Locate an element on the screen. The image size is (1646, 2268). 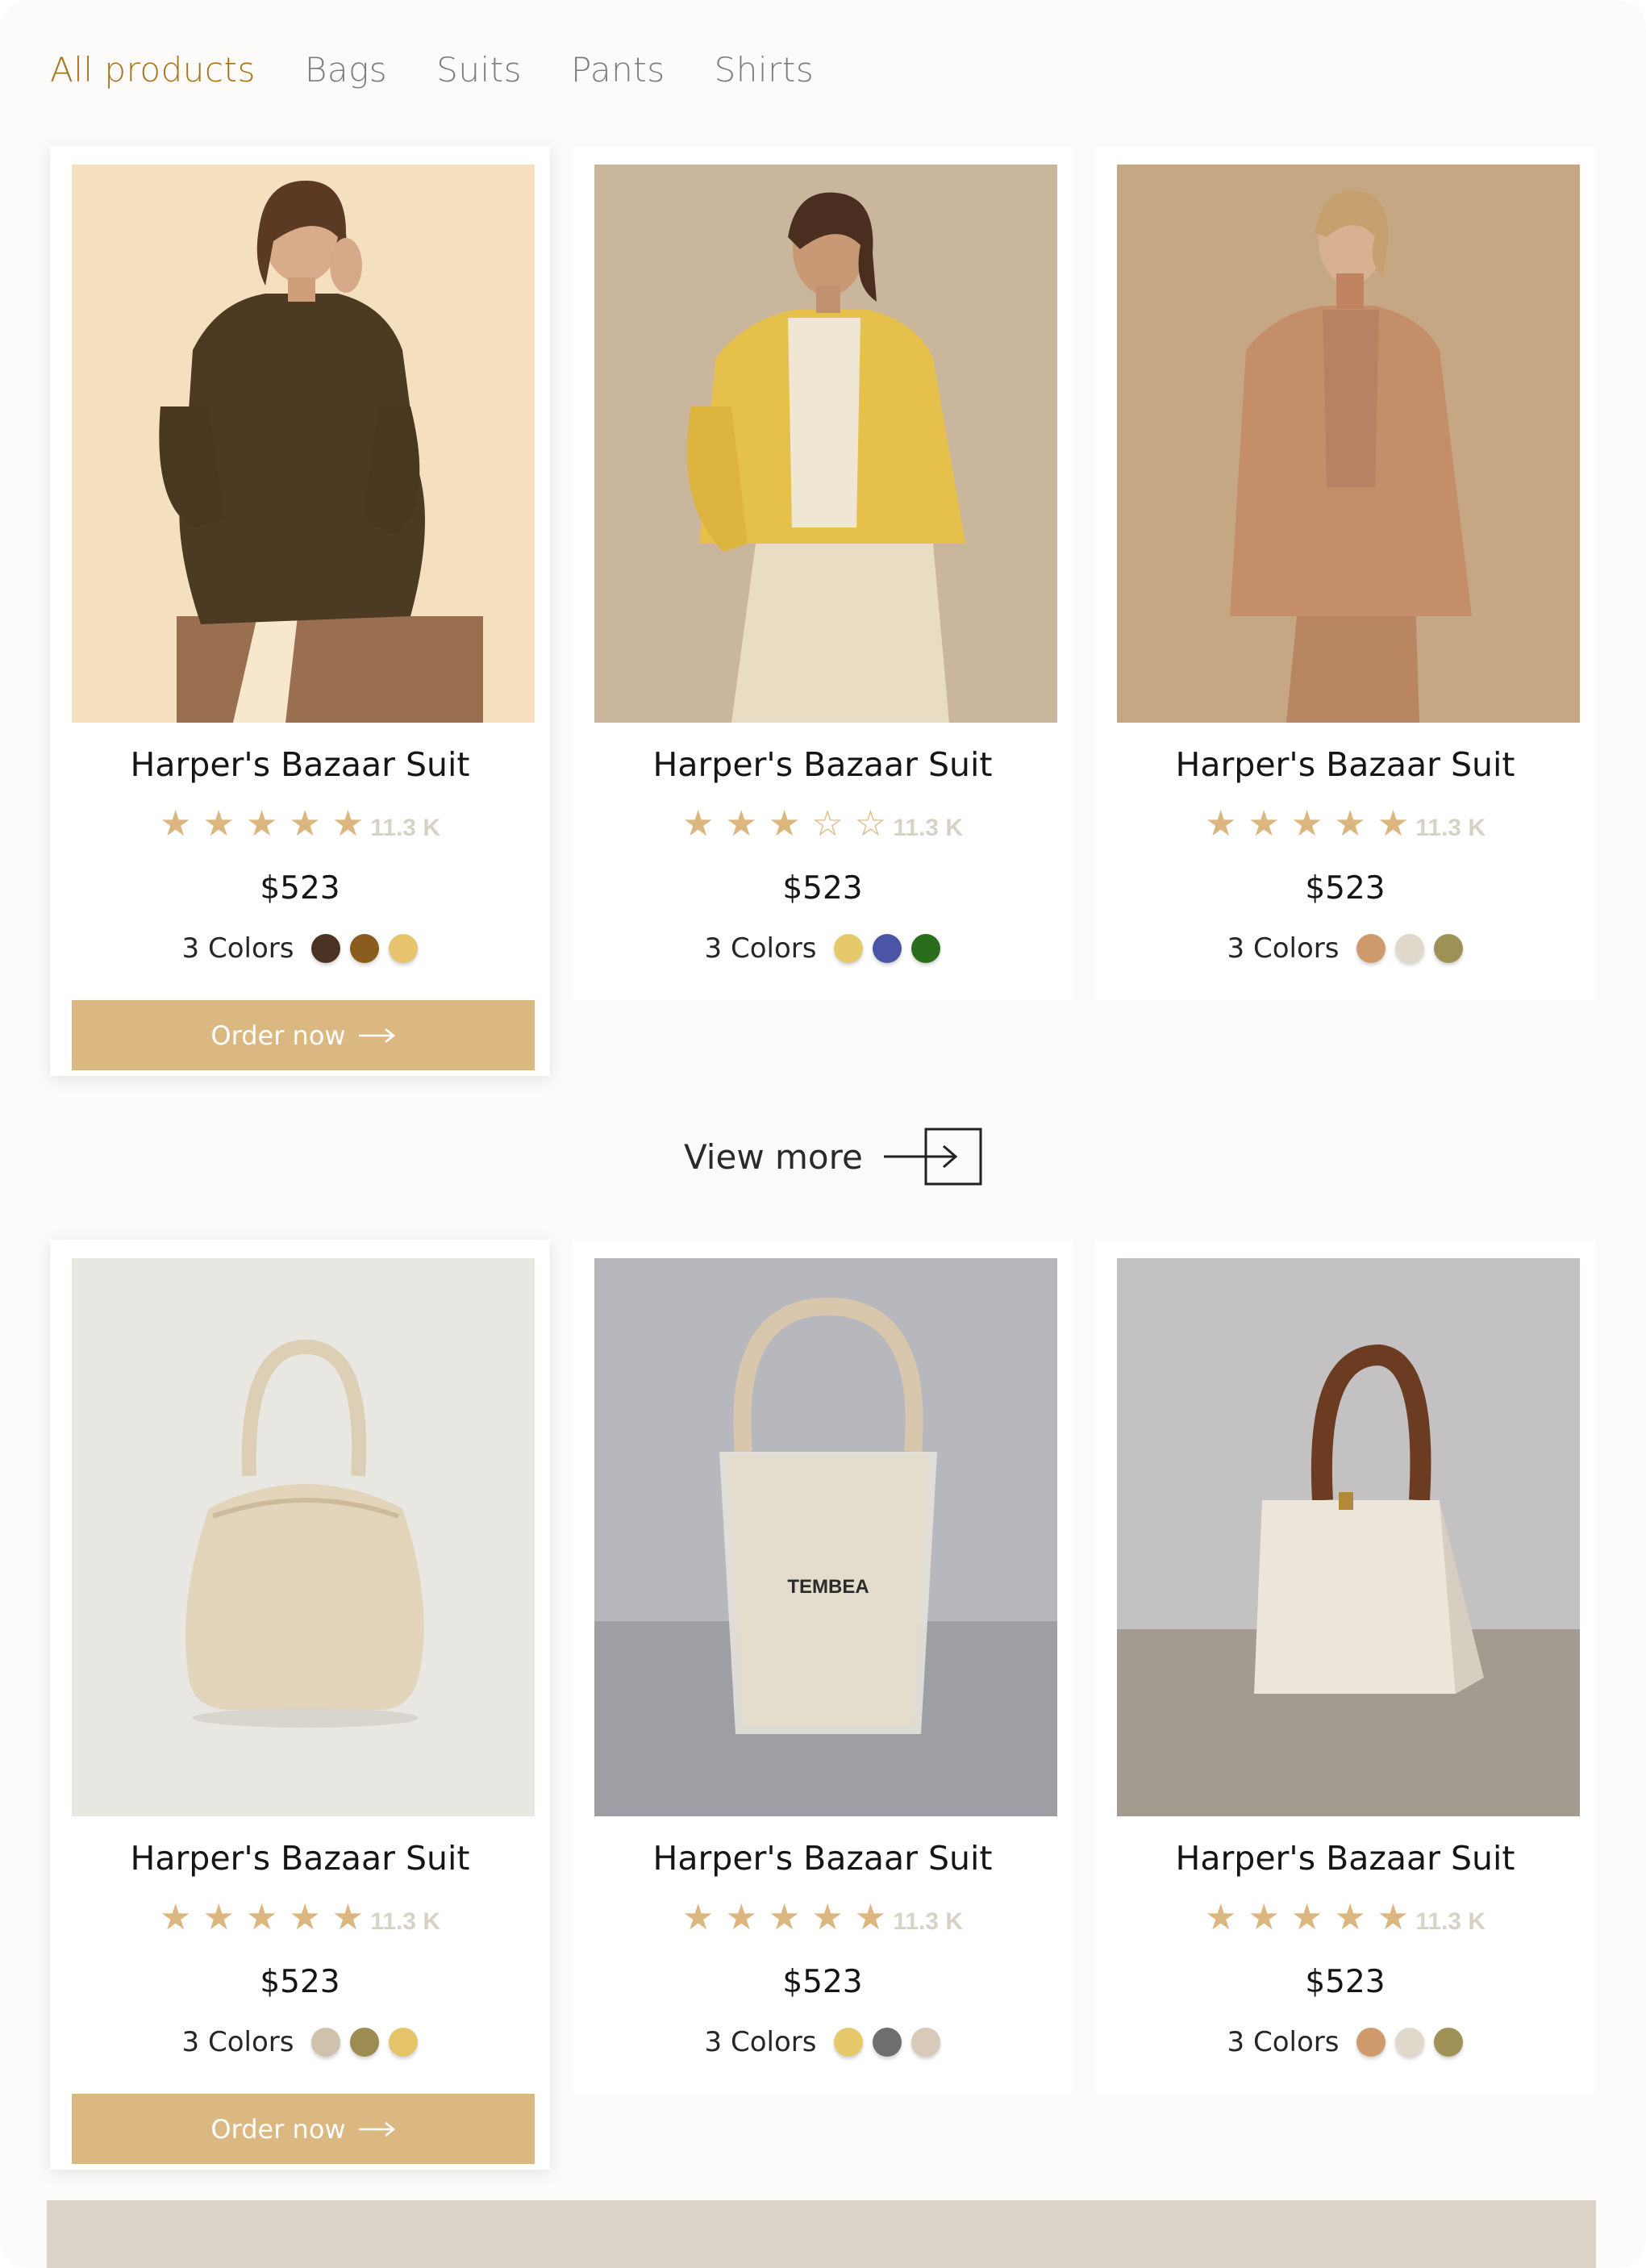
view-more-label: View more is located at coordinates (773, 1156).